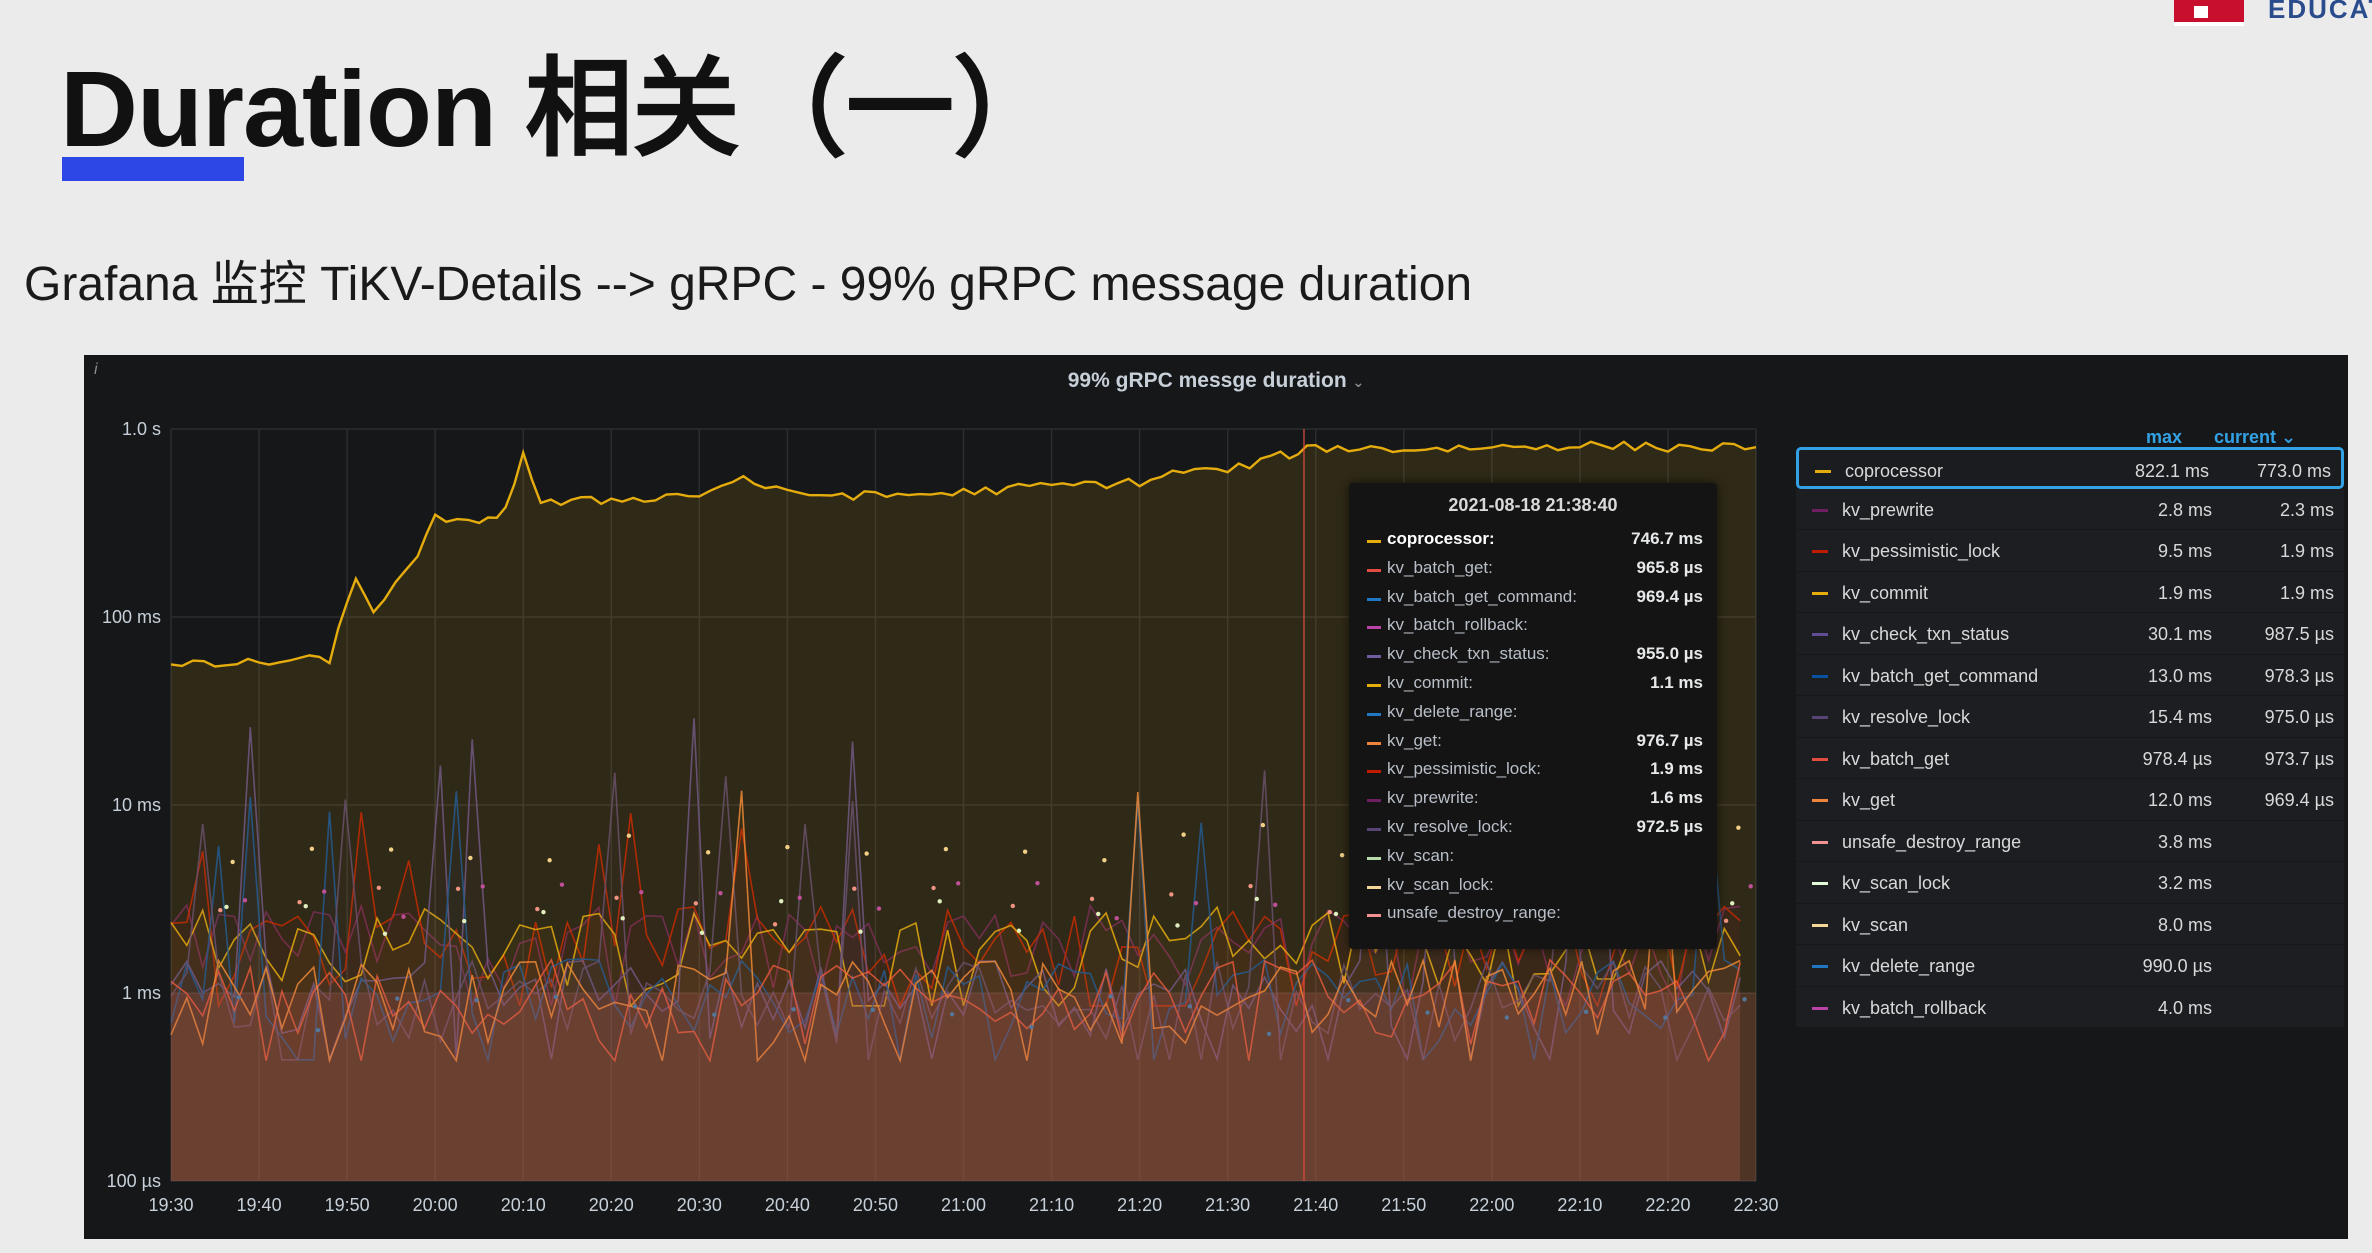  Describe the element at coordinates (2070, 758) in the screenshot. I see `legend-item: kv_batch_get 978.4 µs 973.7 µs` at that location.